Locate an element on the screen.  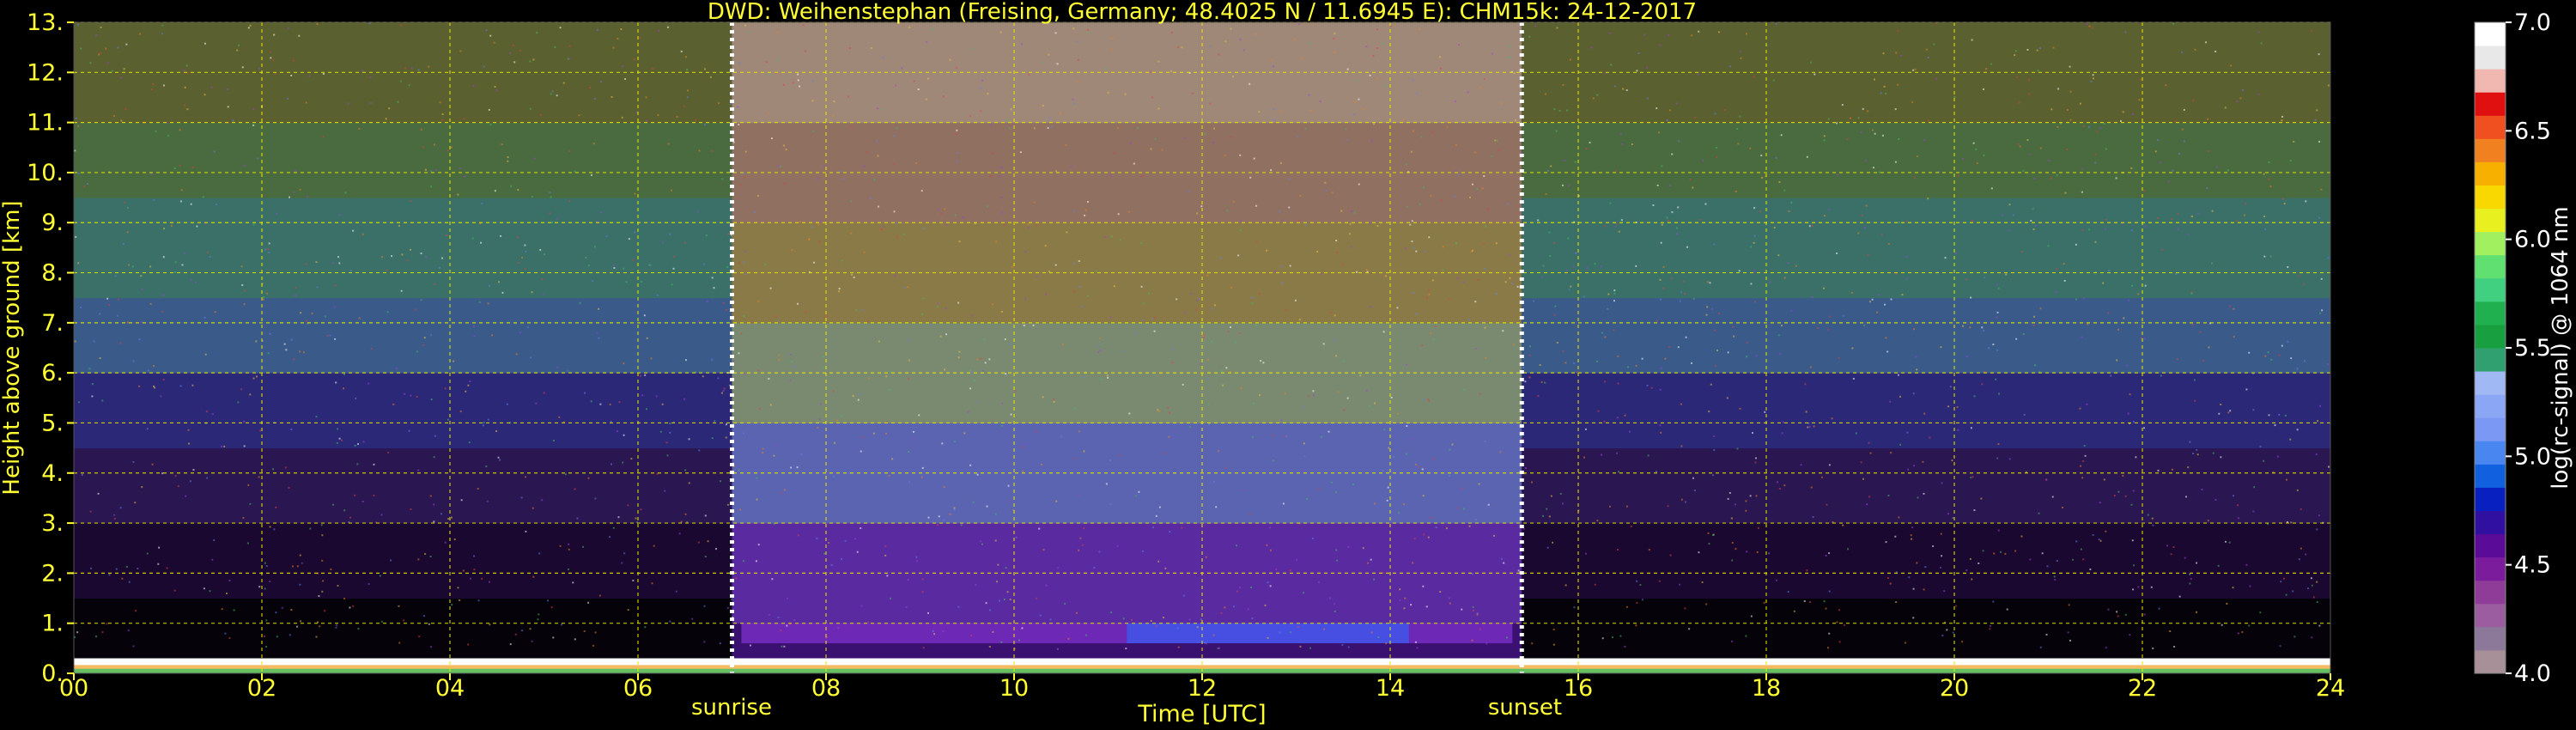
y-tick-label: 1. is located at coordinates (52, 624).